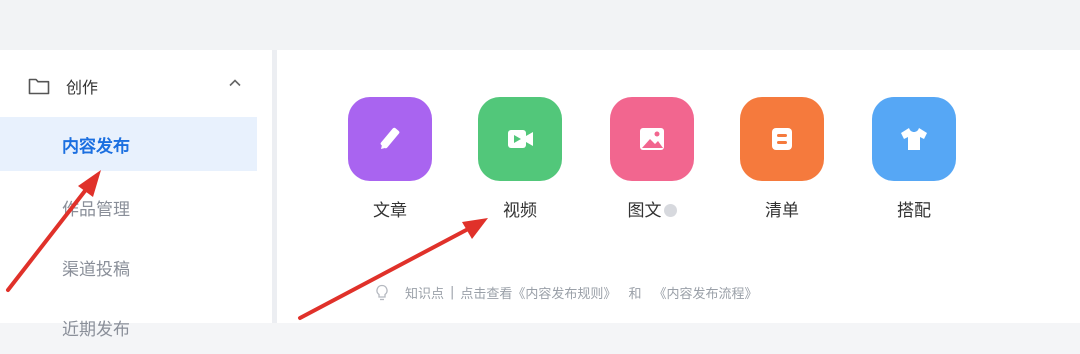 The width and height of the screenshot is (1080, 354). What do you see at coordinates (644, 211) in the screenshot?
I see `image-text-label-text: 图文` at bounding box center [644, 211].